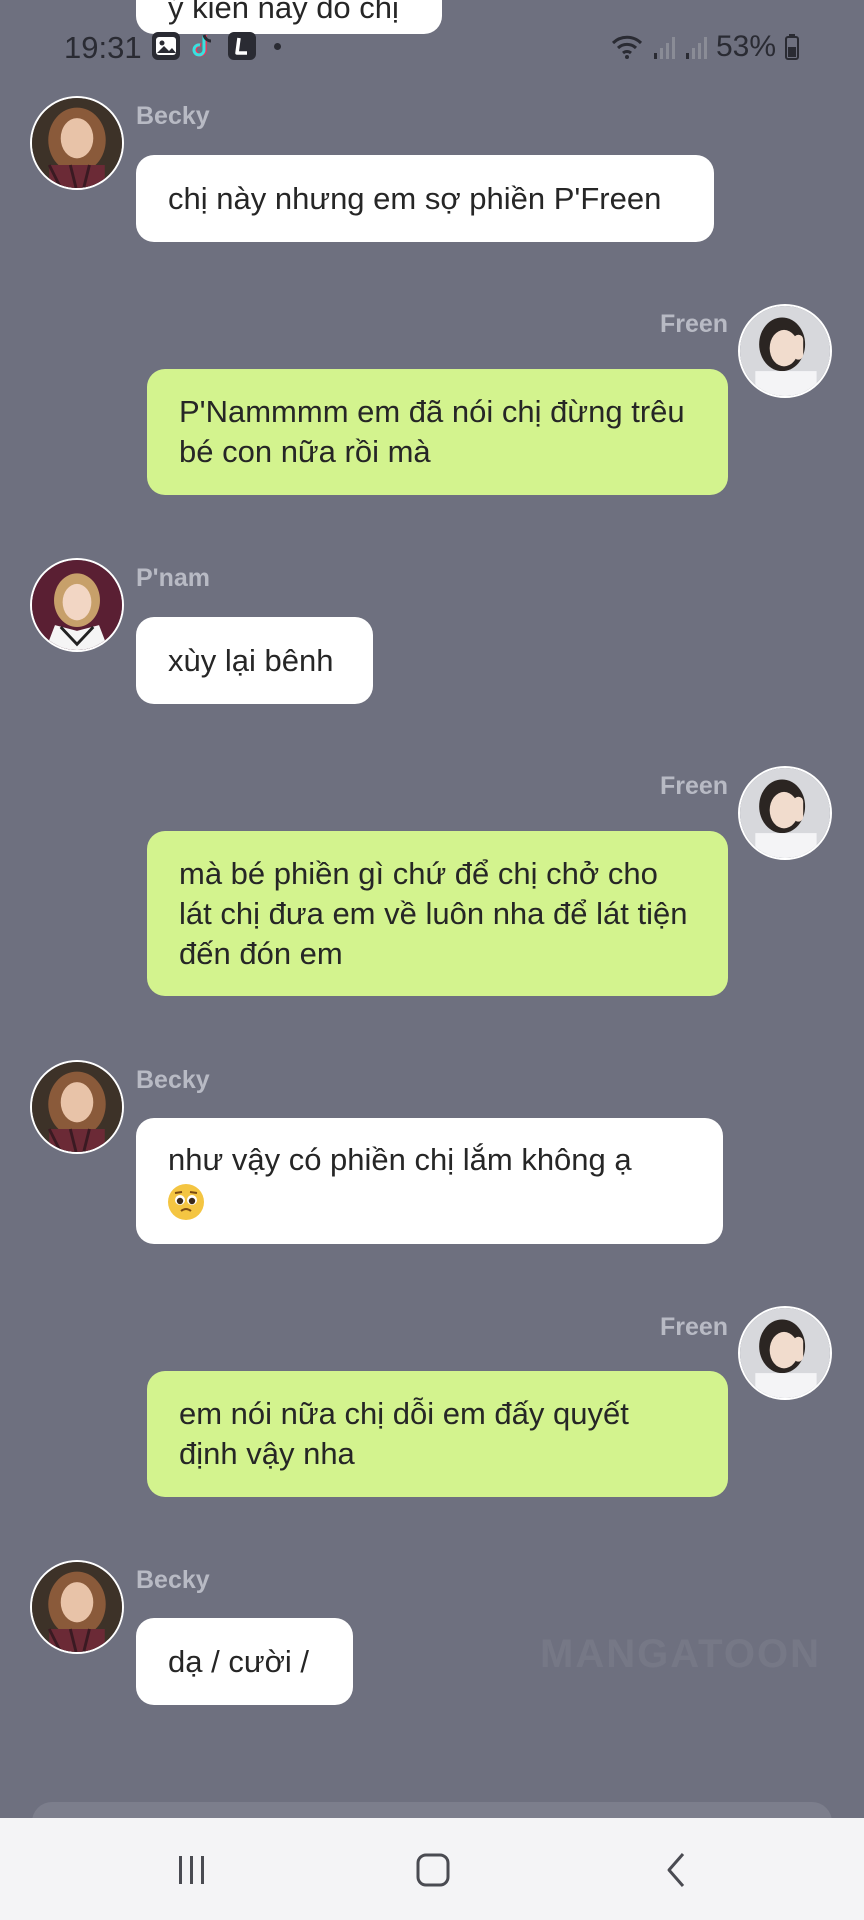 The image size is (864, 1920). Describe the element at coordinates (400, 1159) in the screenshot. I see `message-text: như vậy có phiền chị lắm không ạ` at that location.